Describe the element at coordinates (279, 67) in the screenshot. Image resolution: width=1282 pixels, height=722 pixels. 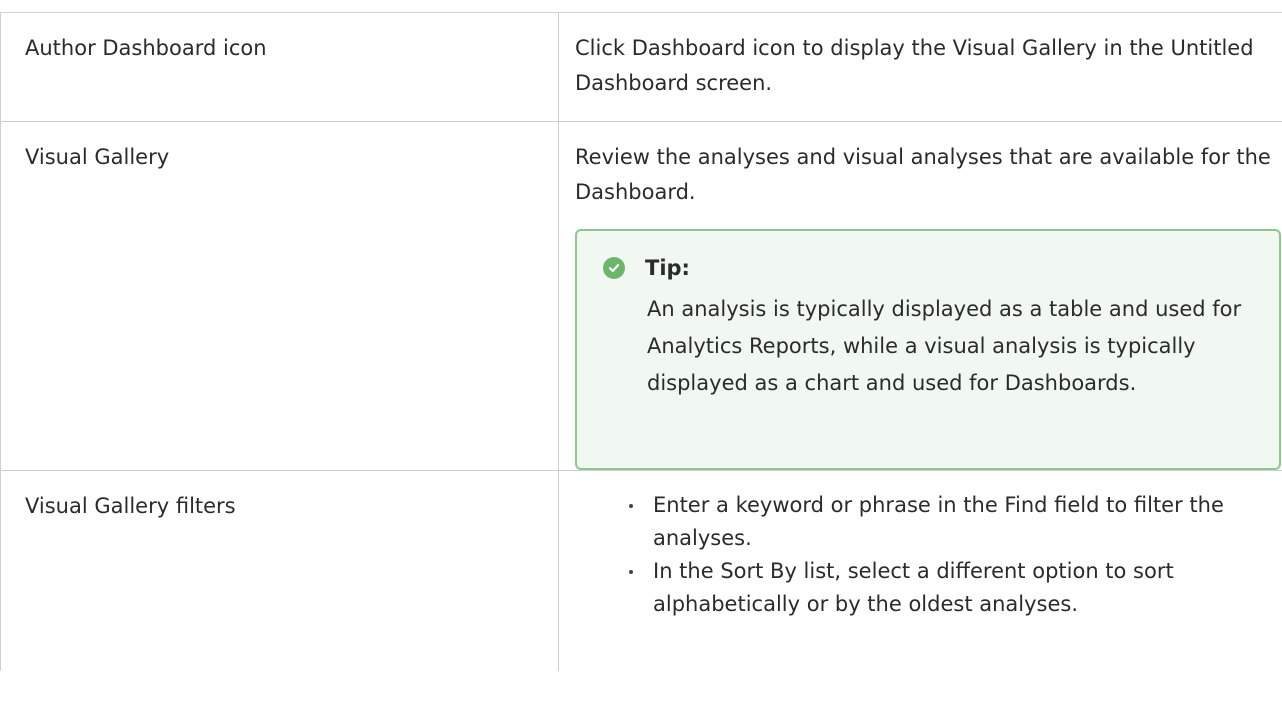
I see `term-cell: Author Dashboard icon` at that location.